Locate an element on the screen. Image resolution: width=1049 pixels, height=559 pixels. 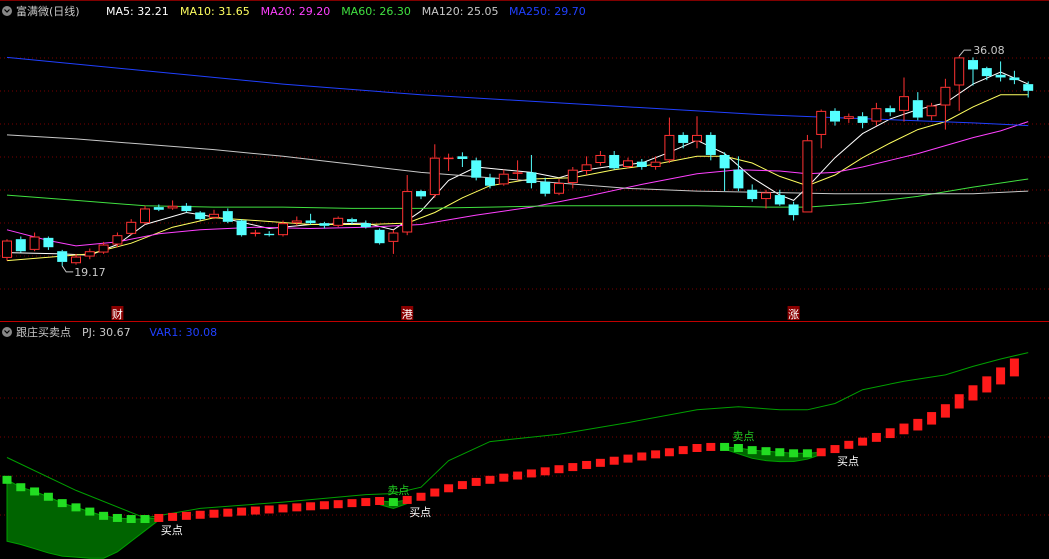
event-marker-text: 涨 is located at coordinates (793, 314).